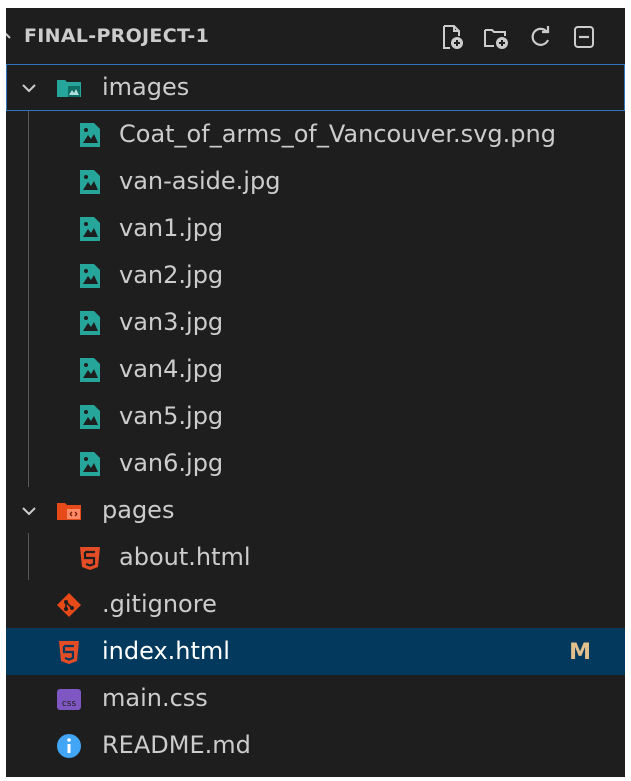 The image size is (631, 781). What do you see at coordinates (146, 87) in the screenshot?
I see `folder-label: images` at bounding box center [146, 87].